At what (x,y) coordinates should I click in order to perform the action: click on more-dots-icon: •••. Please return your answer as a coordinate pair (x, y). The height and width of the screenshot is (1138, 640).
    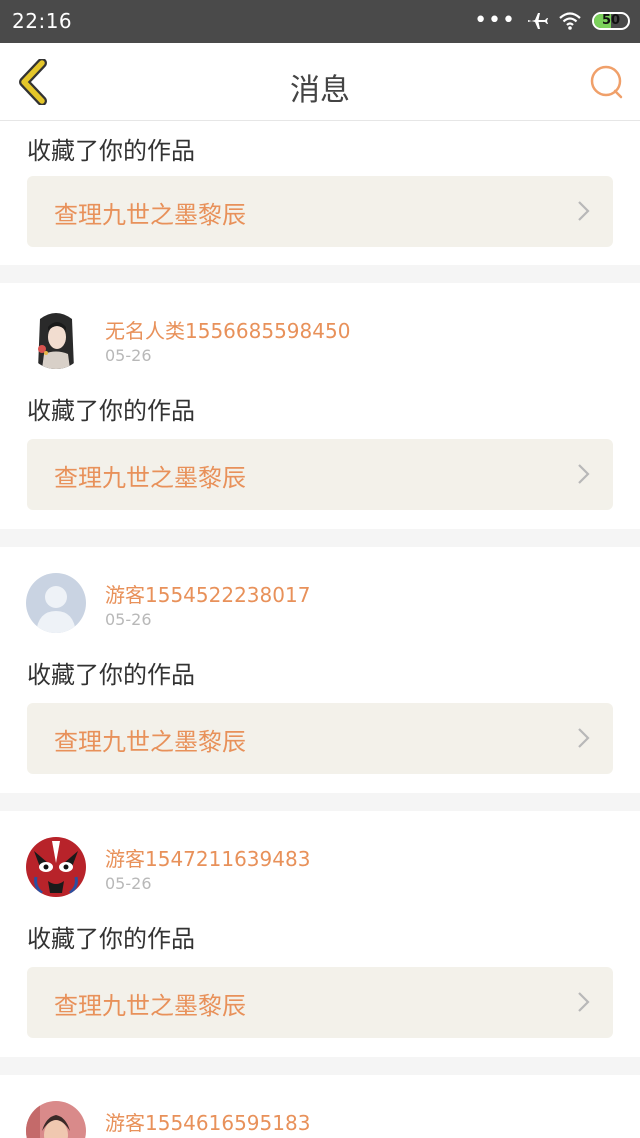
    Looking at the image, I should click on (495, 20).